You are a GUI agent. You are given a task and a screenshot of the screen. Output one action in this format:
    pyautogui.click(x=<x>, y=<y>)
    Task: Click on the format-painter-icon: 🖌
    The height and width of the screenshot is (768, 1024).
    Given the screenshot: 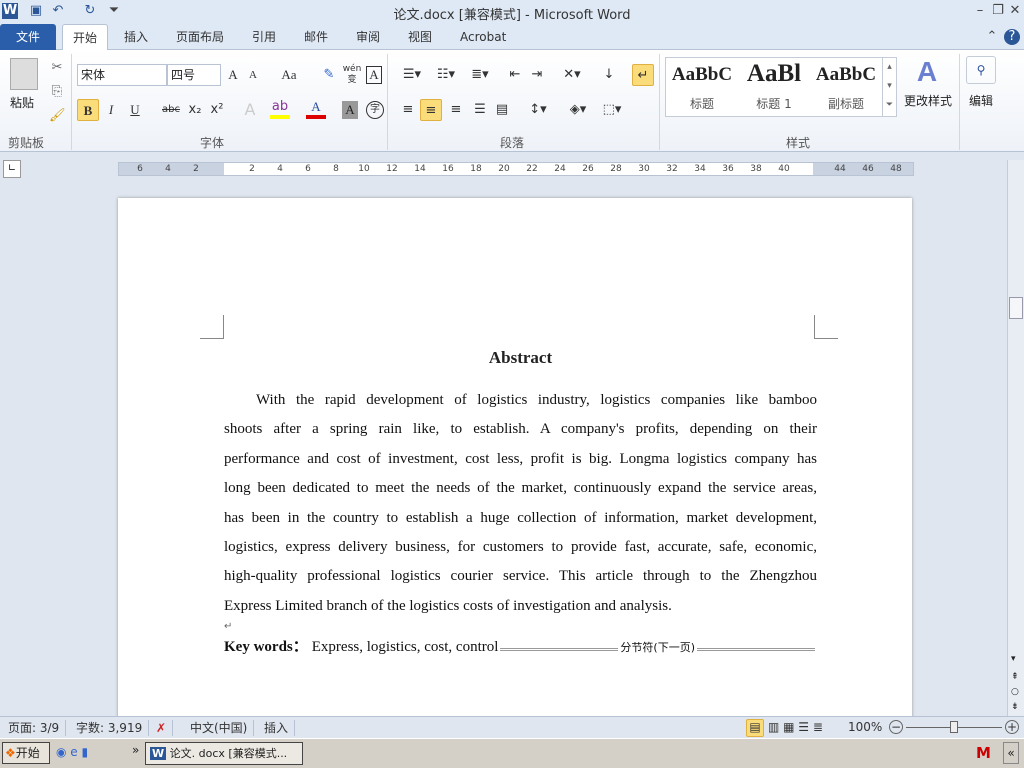 What is the action you would take?
    pyautogui.click(x=57, y=116)
    